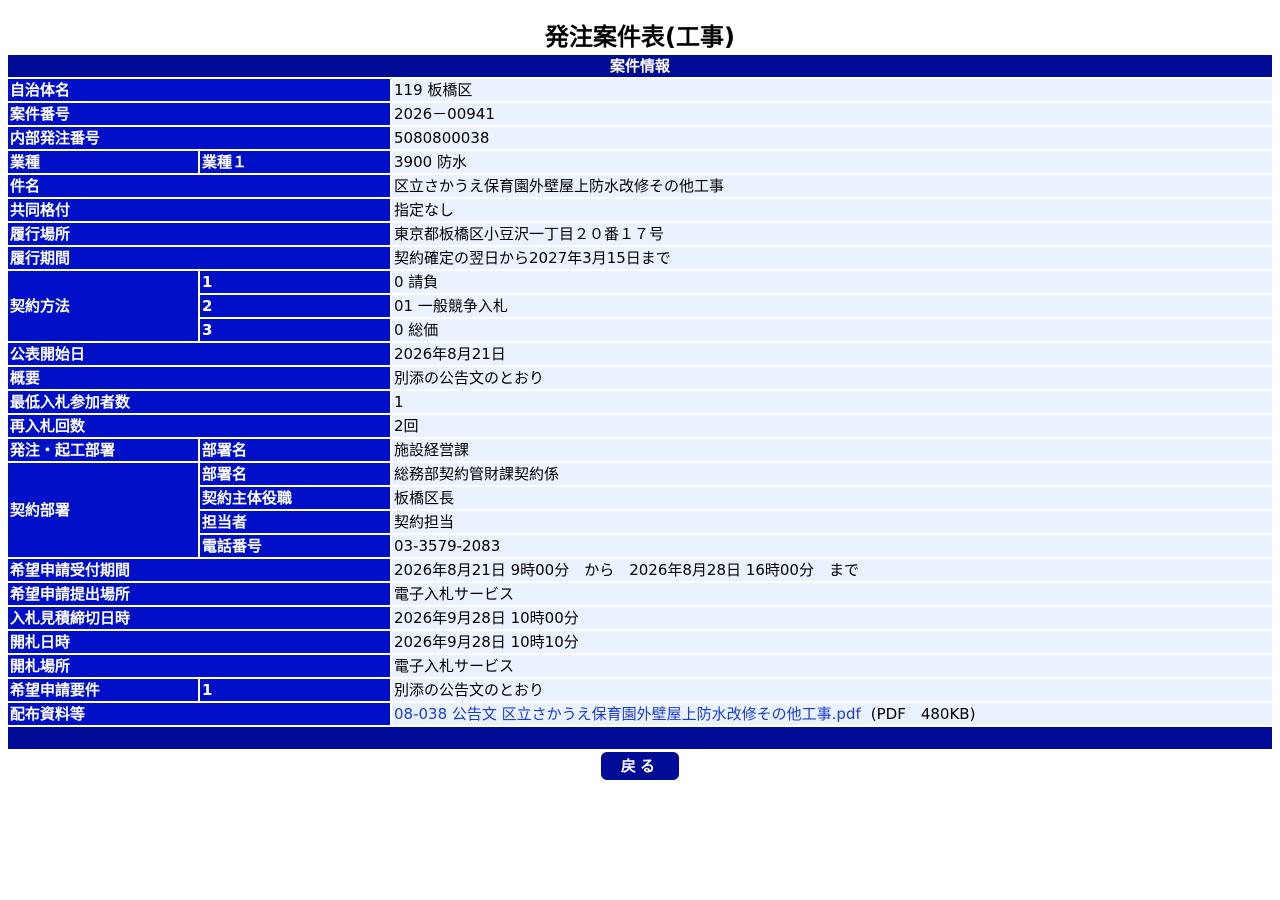 Image resolution: width=1280 pixels, height=900 pixels. I want to click on row-label-case-no: 案件番号, so click(199, 114).